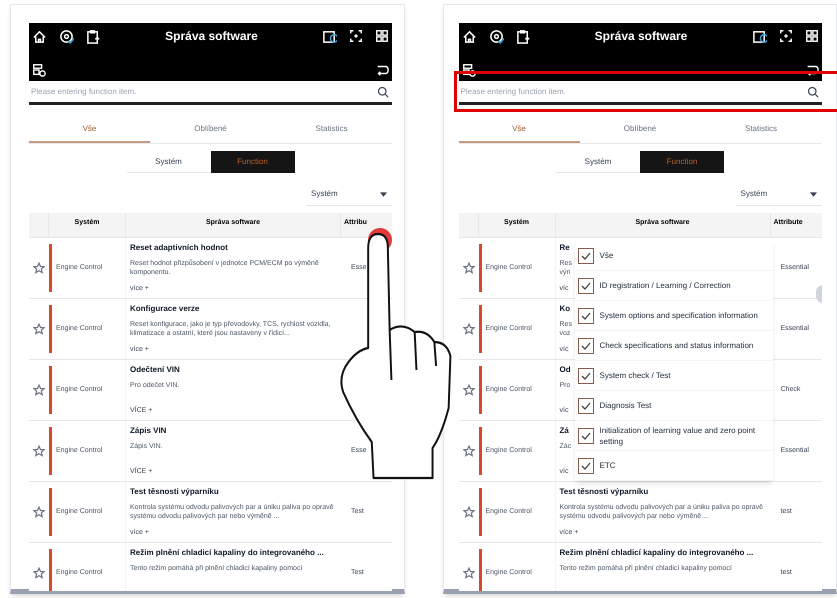  I want to click on option-label: Initialization of learning value and zero point setting, so click(685, 435).